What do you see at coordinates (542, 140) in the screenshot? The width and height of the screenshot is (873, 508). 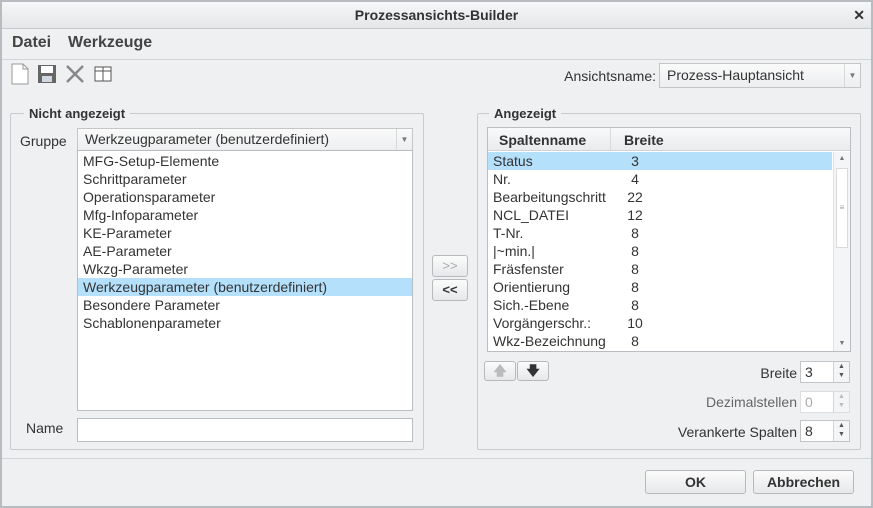 I see `col-name-header: Spaltenname` at bounding box center [542, 140].